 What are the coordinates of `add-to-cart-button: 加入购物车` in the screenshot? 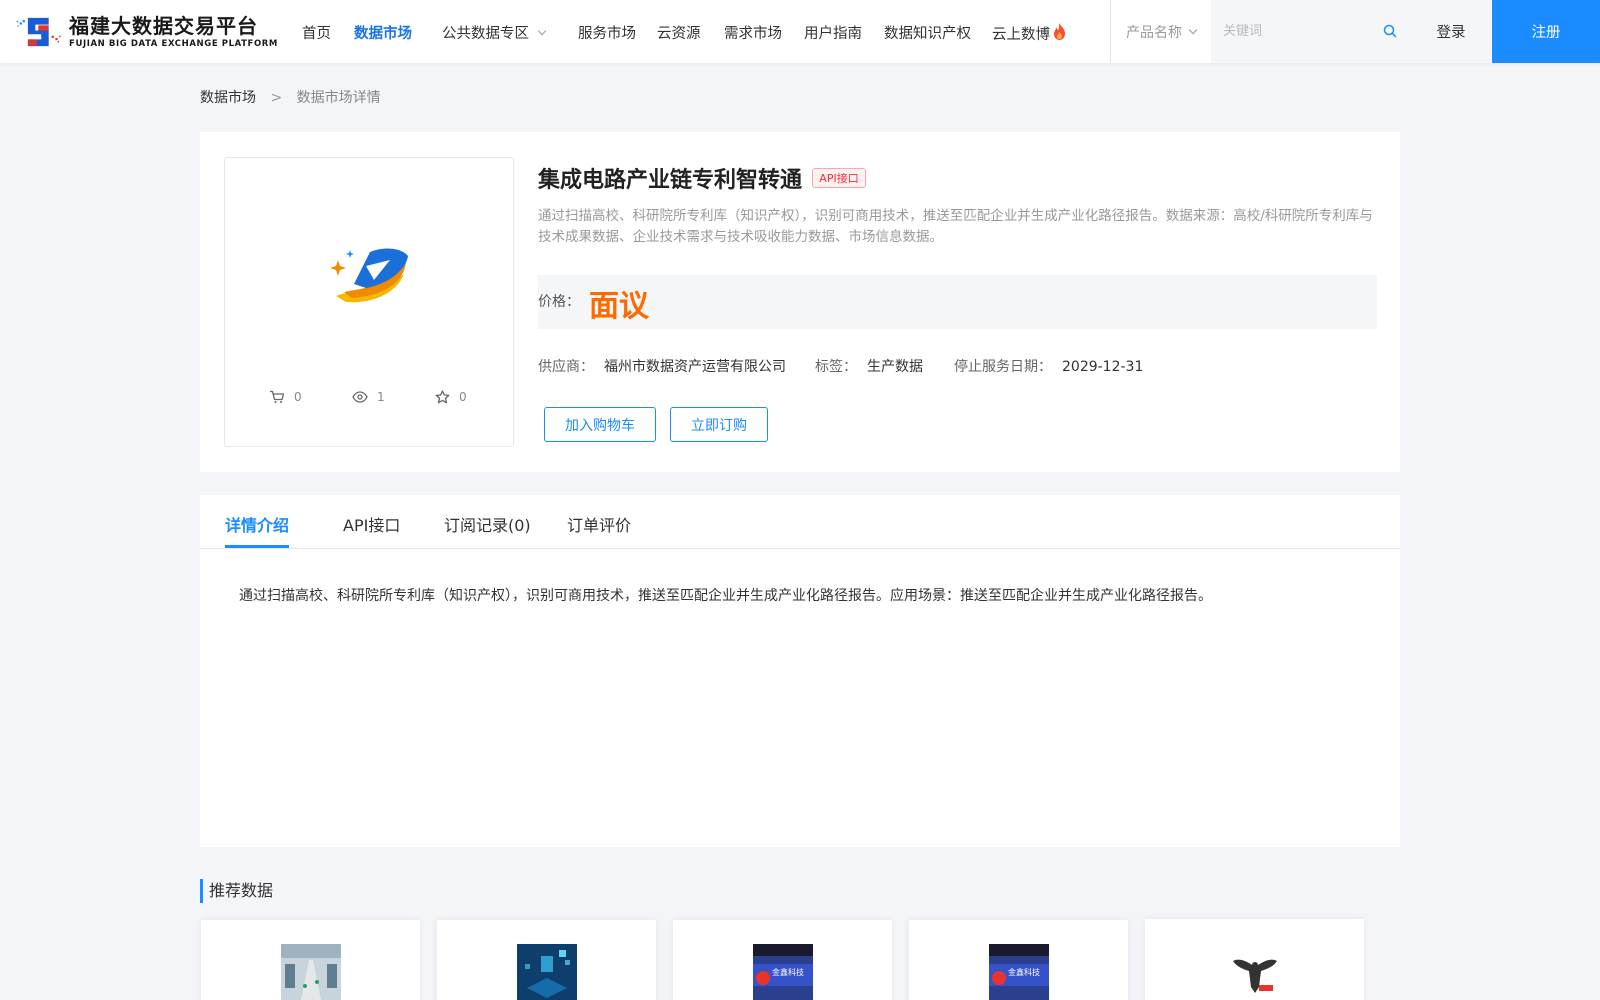 It's located at (600, 424).